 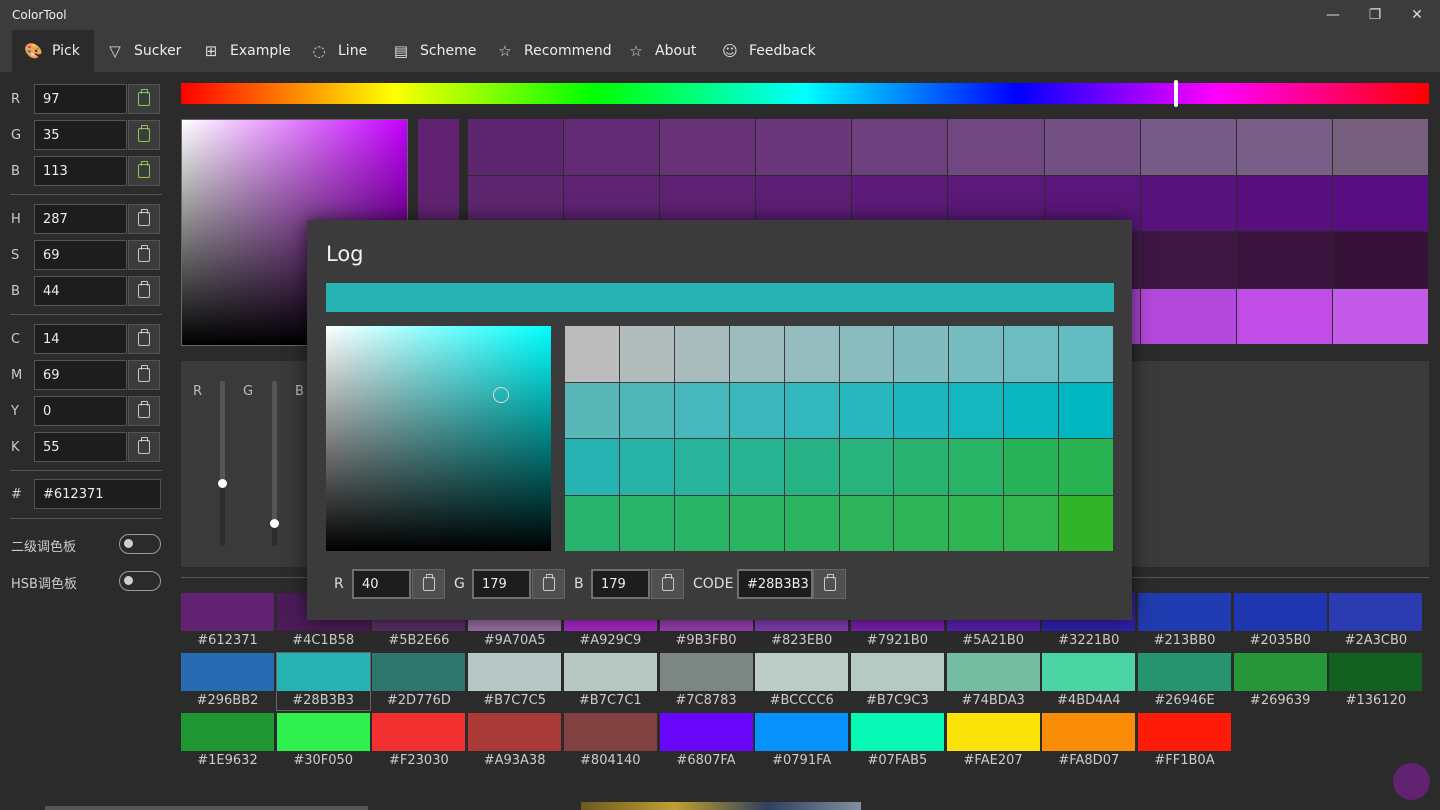 What do you see at coordinates (515, 741) in the screenshot?
I see `swatch-item: #A93A38` at bounding box center [515, 741].